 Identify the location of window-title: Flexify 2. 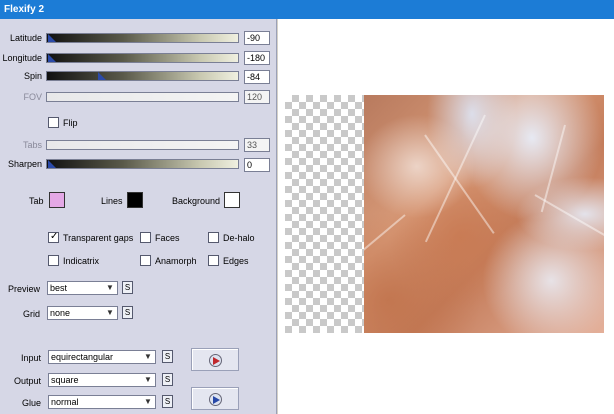
(24, 9).